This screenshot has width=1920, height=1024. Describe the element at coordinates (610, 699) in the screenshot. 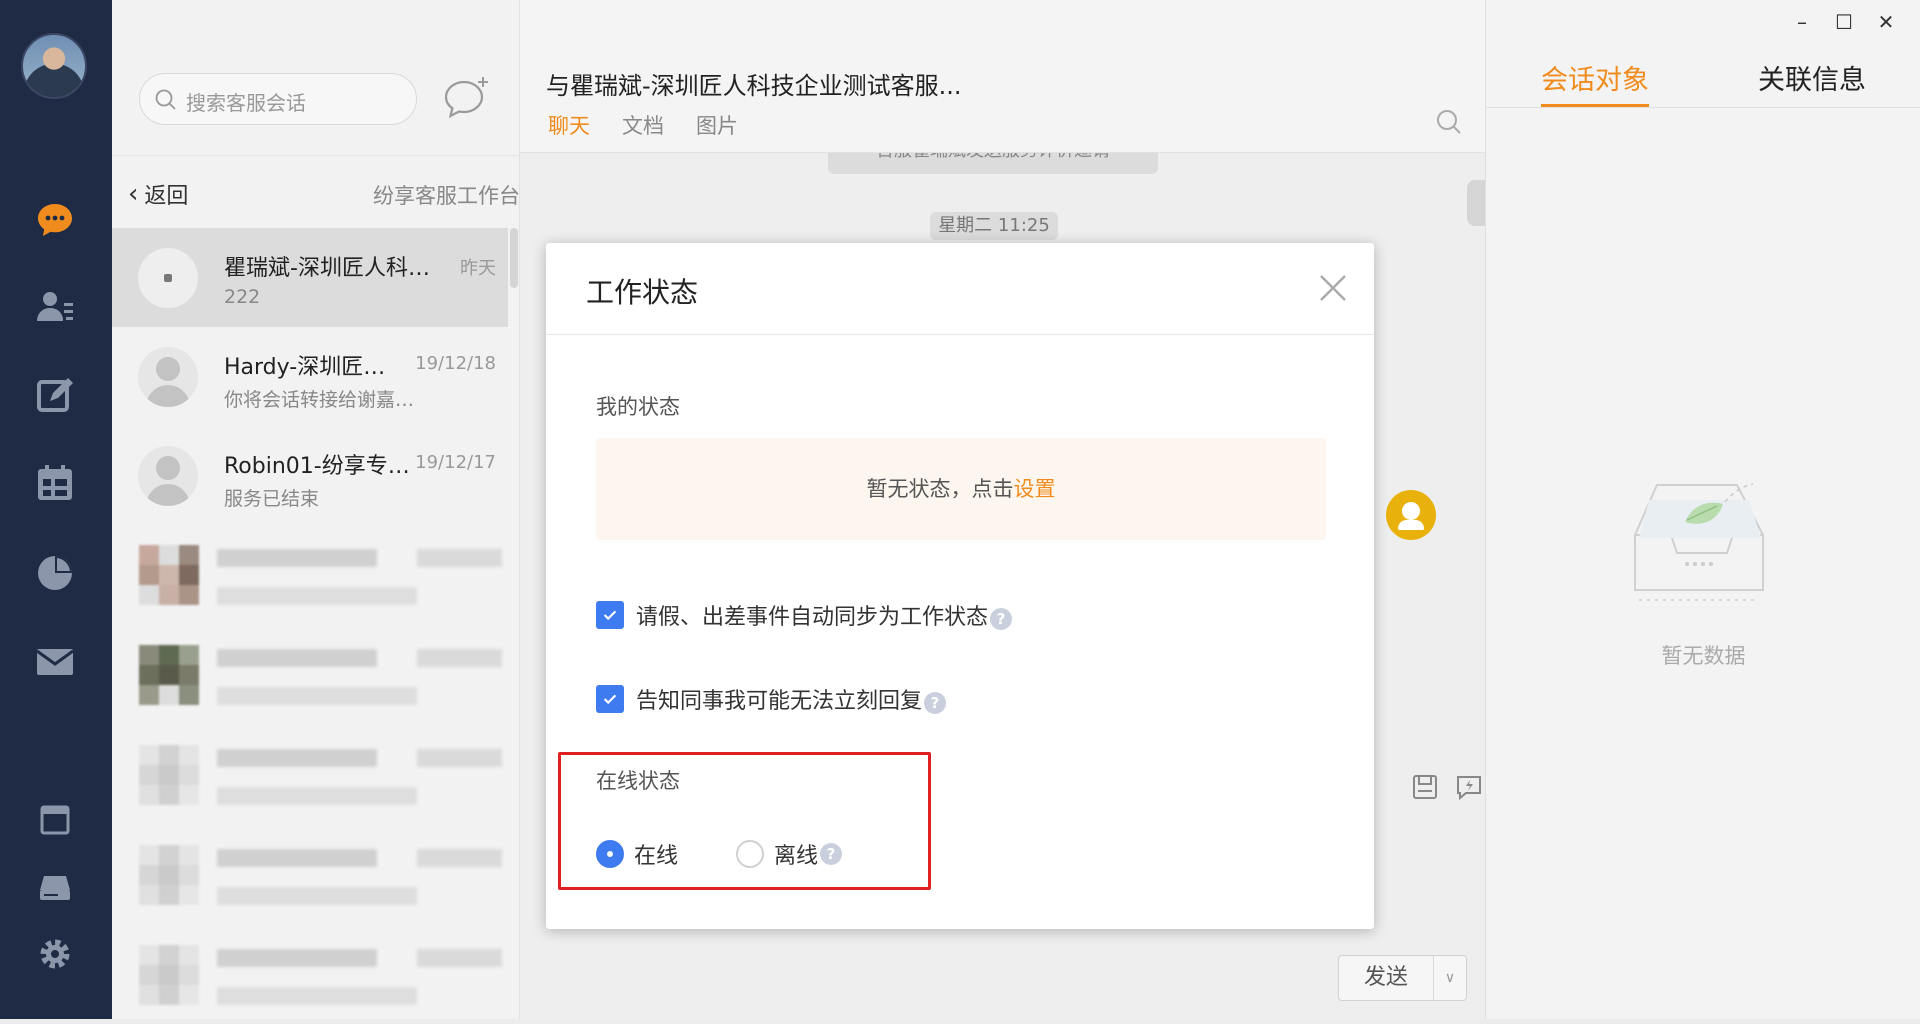

I see `notify-colleagues-checkbox` at that location.